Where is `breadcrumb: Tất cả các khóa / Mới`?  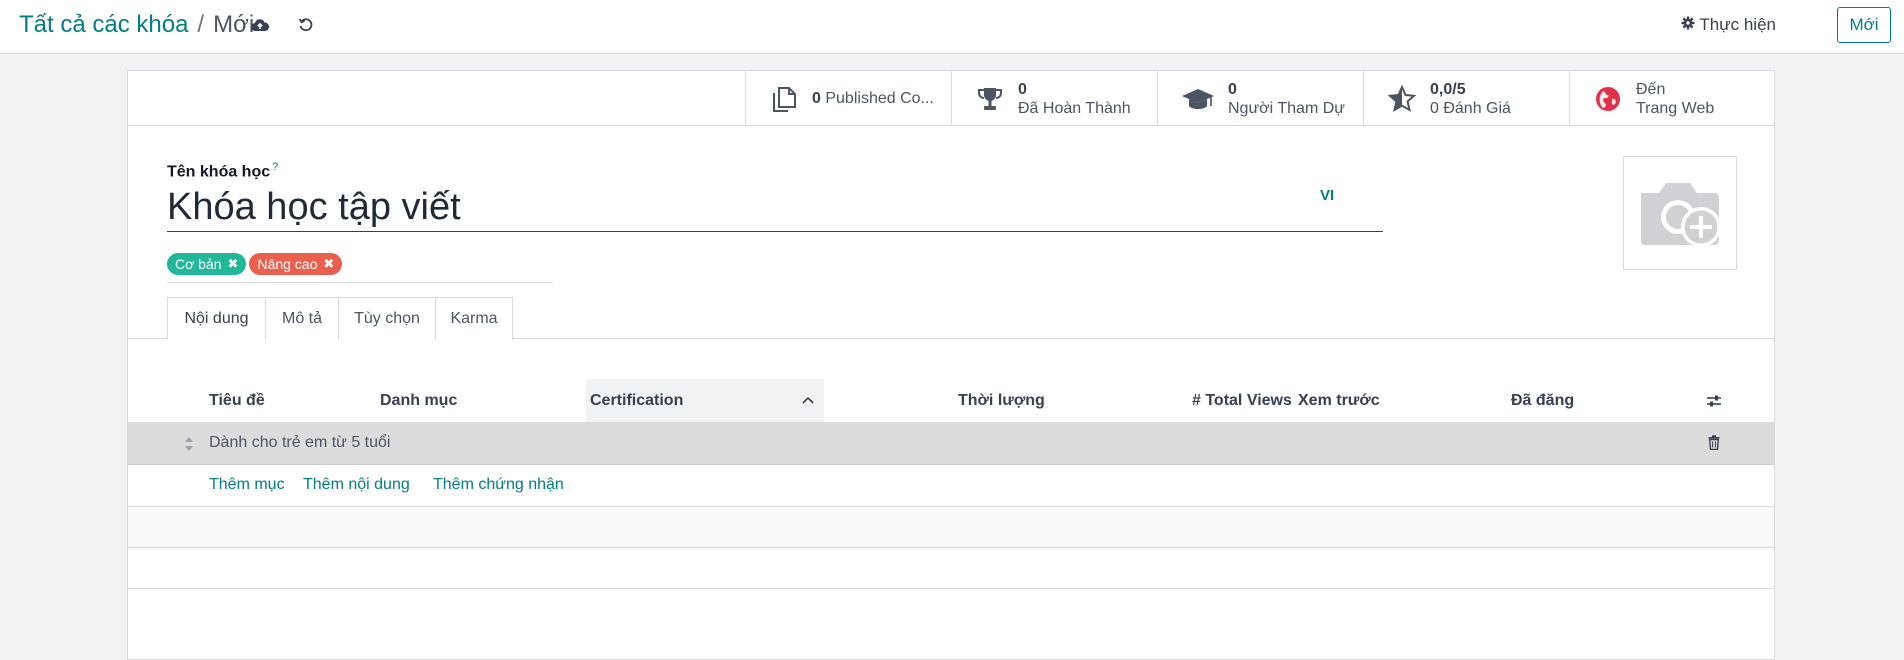
breadcrumb: Tất cả các khóa / Mới is located at coordinates (136, 25).